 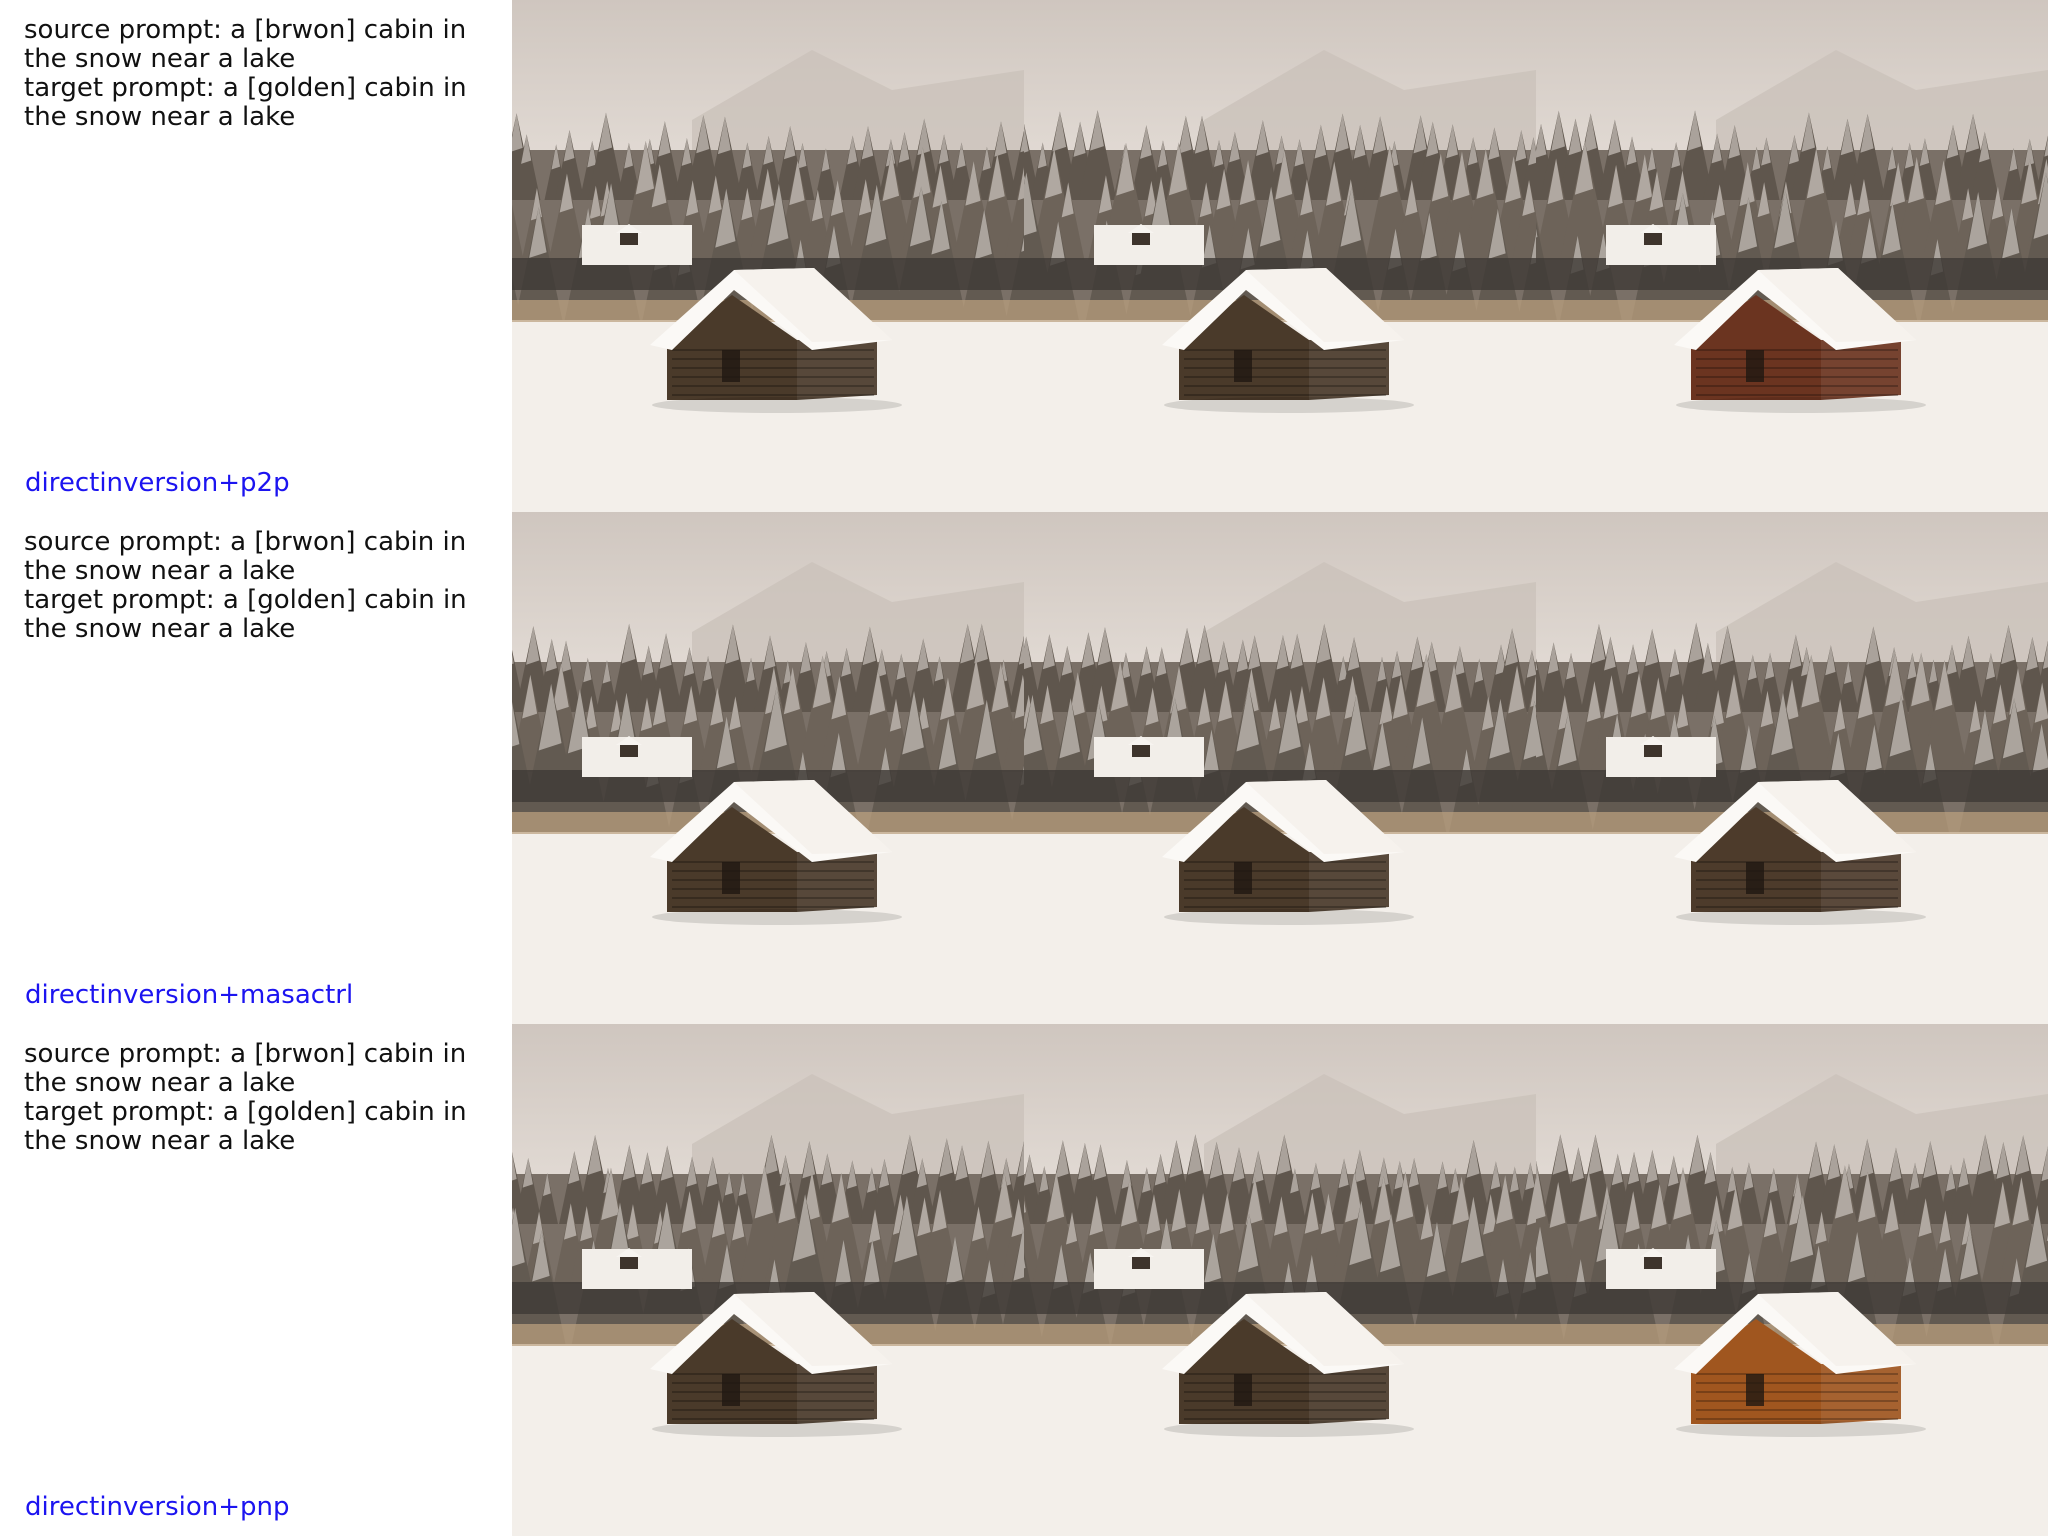 What do you see at coordinates (157, 1507) in the screenshot?
I see `method-label: directinversion+pnp` at bounding box center [157, 1507].